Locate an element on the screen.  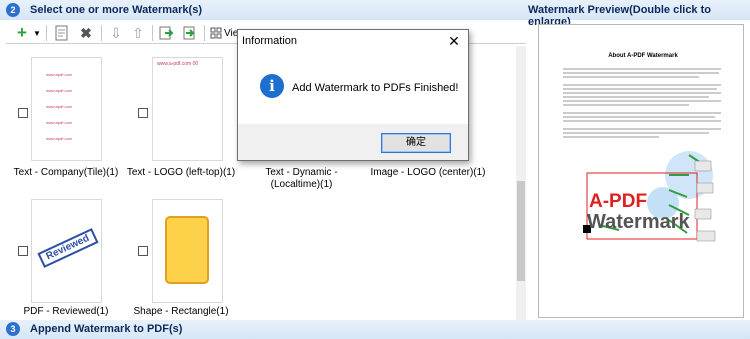
view-icon is located at coordinates (216, 33).